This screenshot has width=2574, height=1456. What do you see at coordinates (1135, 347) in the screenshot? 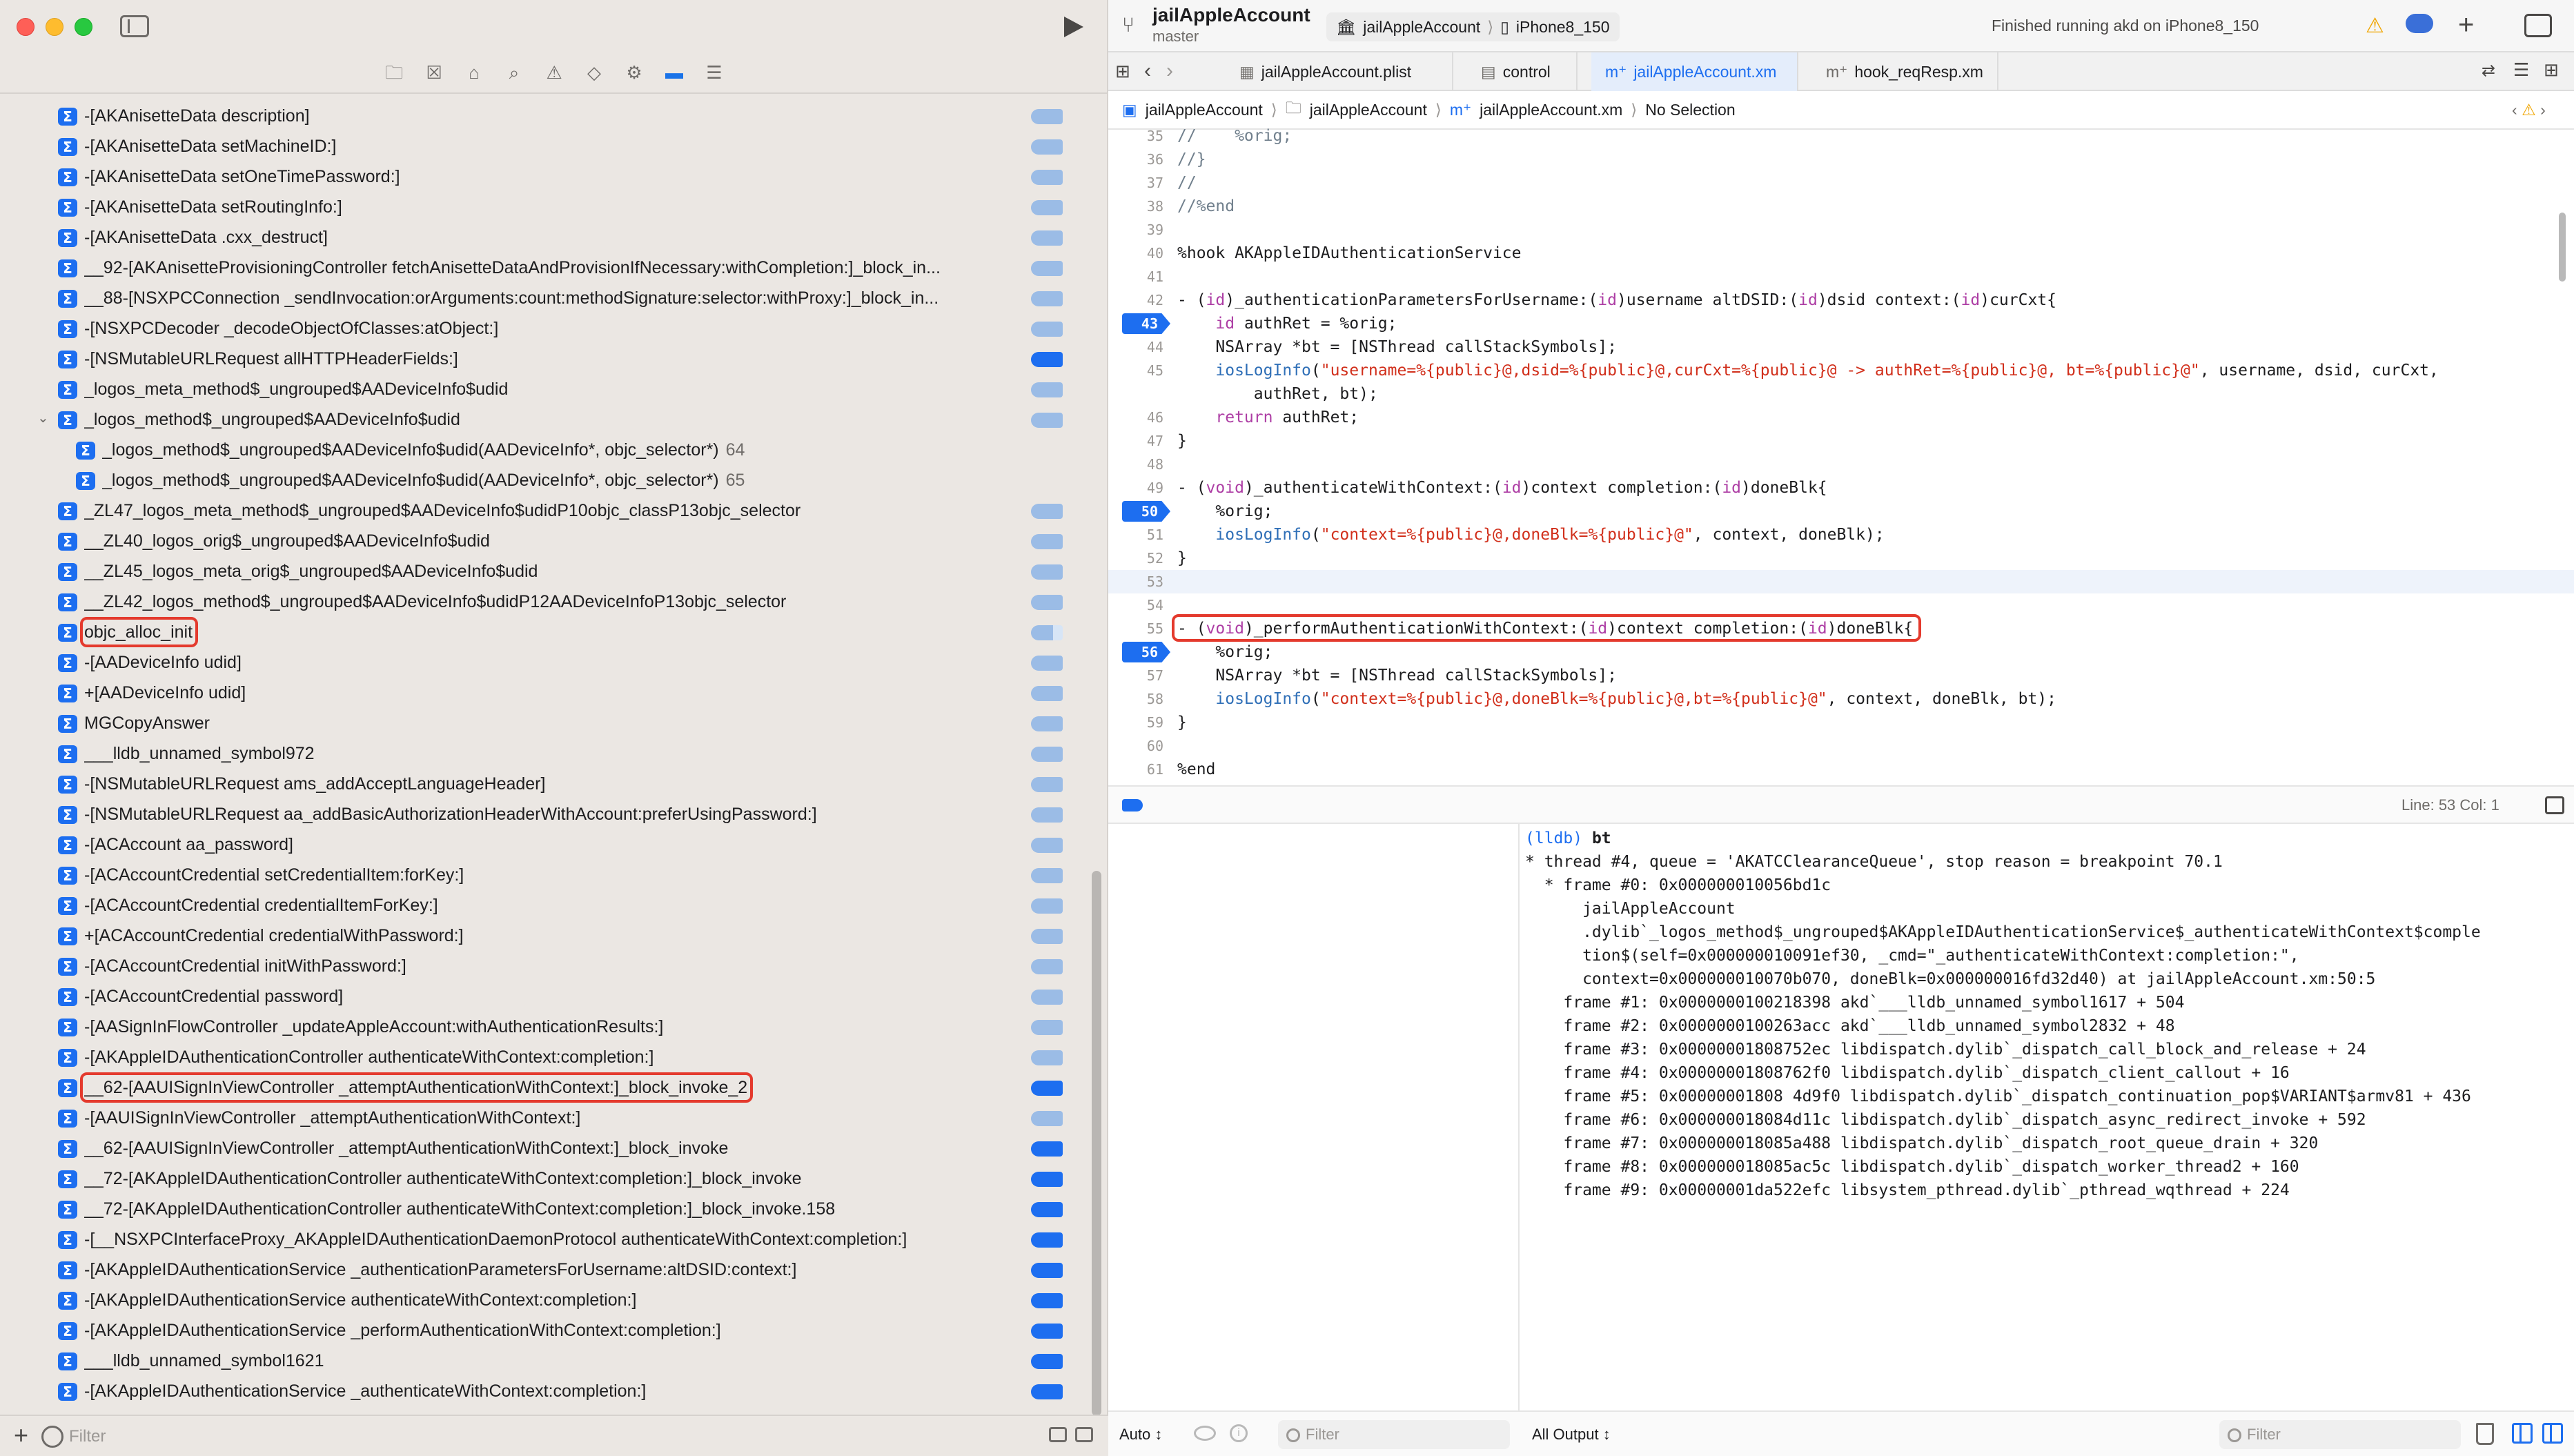
I see `line-number: 44` at bounding box center [1135, 347].